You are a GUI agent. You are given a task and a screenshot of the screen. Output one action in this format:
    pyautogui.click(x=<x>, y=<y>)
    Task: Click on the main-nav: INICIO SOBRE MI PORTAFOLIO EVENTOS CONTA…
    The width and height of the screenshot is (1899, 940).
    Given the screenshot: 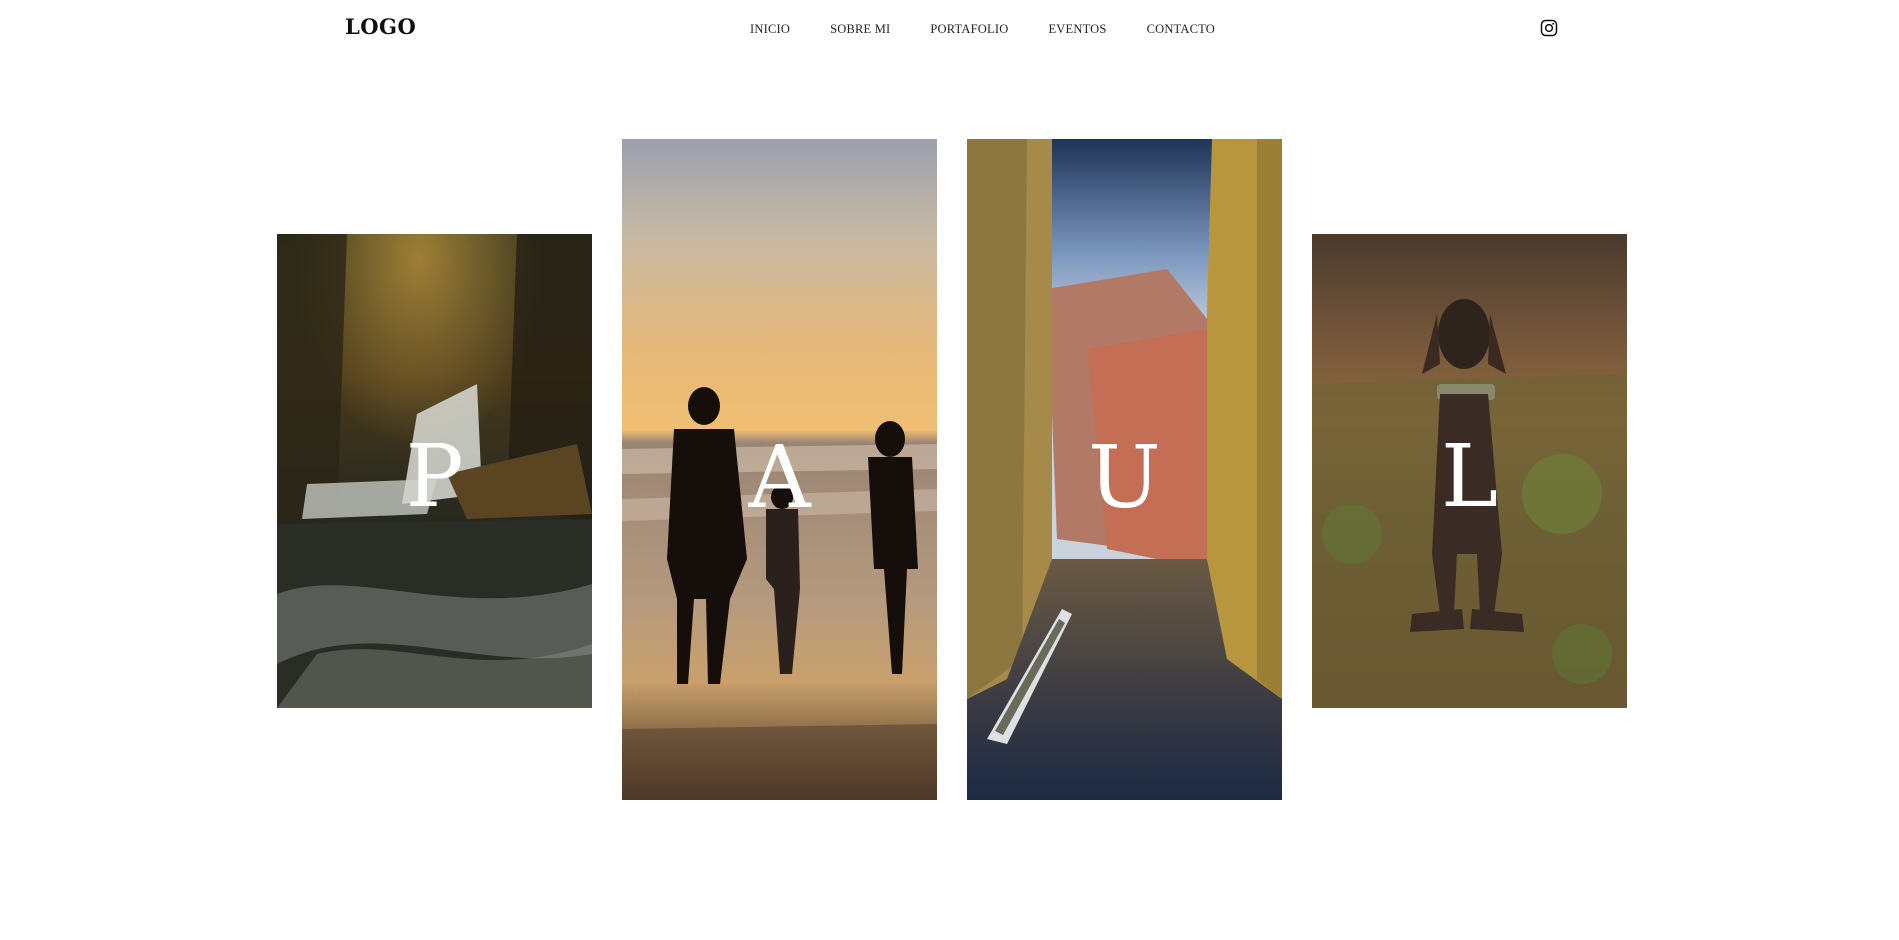 What is the action you would take?
    pyautogui.click(x=1002, y=29)
    